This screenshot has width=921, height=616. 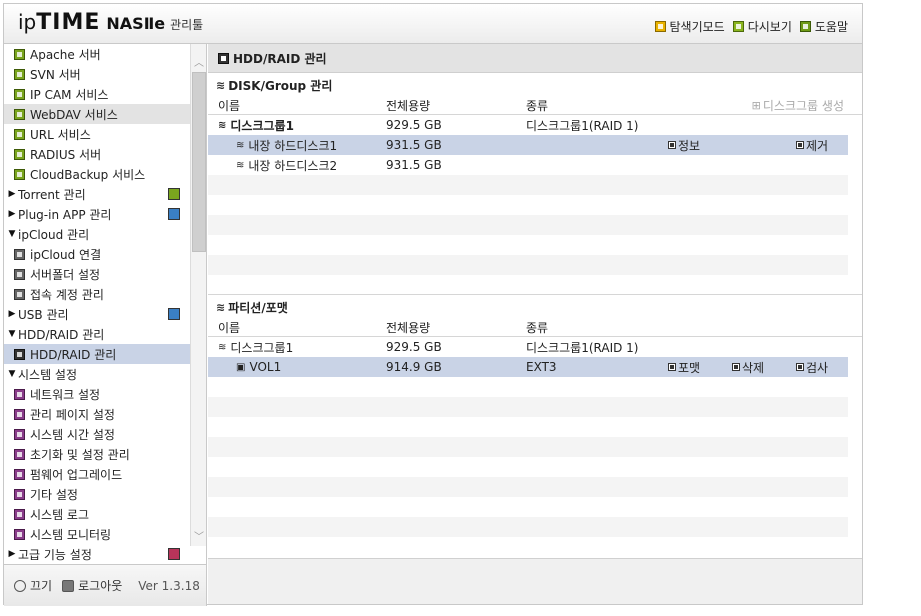 What do you see at coordinates (97, 554) in the screenshot?
I see `sidebar-item: ▶ 고급 기능 설정` at bounding box center [97, 554].